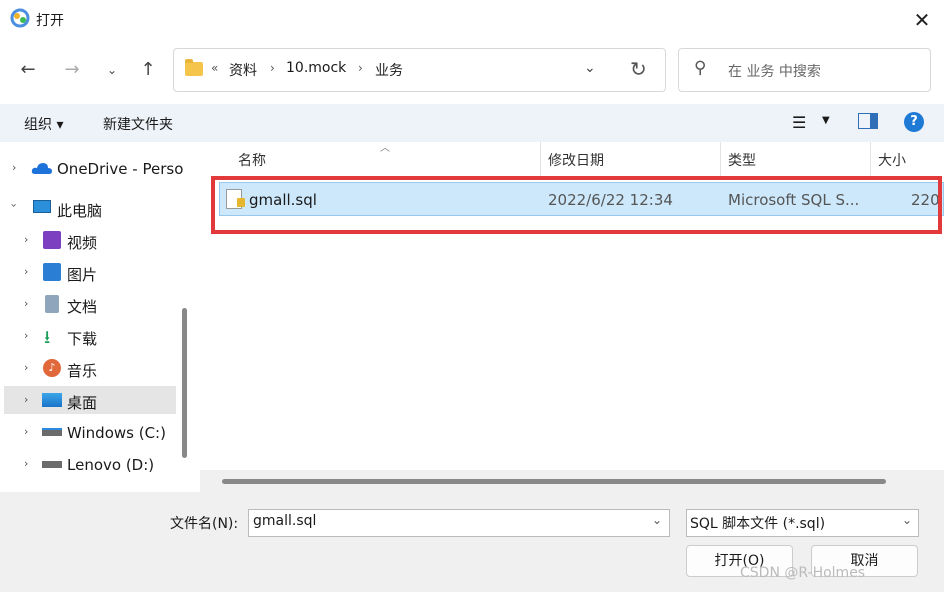  I want to click on recent-locations-chevron-icon: ⌄, so click(112, 70).